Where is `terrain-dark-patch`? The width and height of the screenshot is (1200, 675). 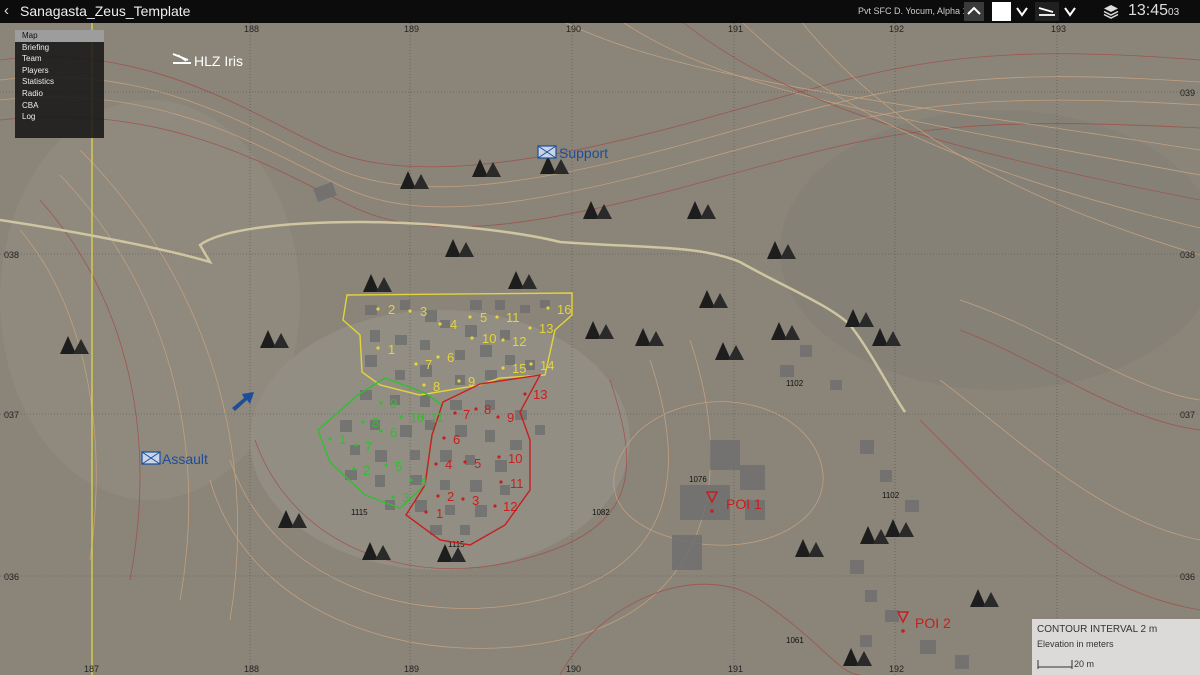
terrain-dark-patch is located at coordinates (990, 250).